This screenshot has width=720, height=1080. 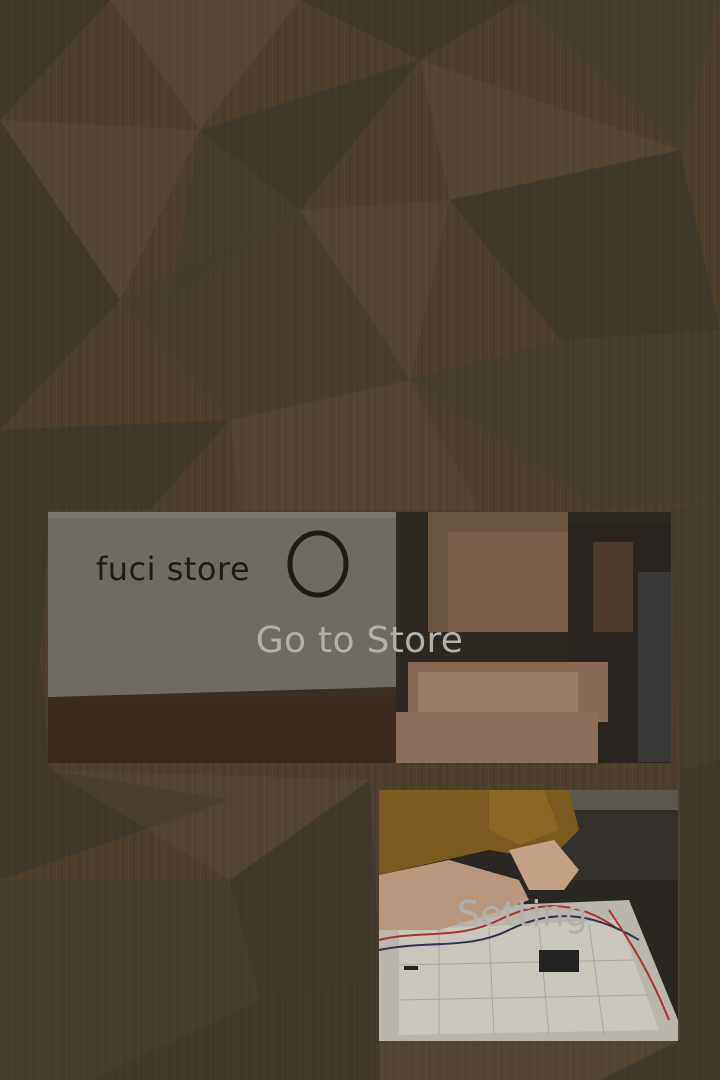 I want to click on setting-label: Setting, so click(x=523, y=914).